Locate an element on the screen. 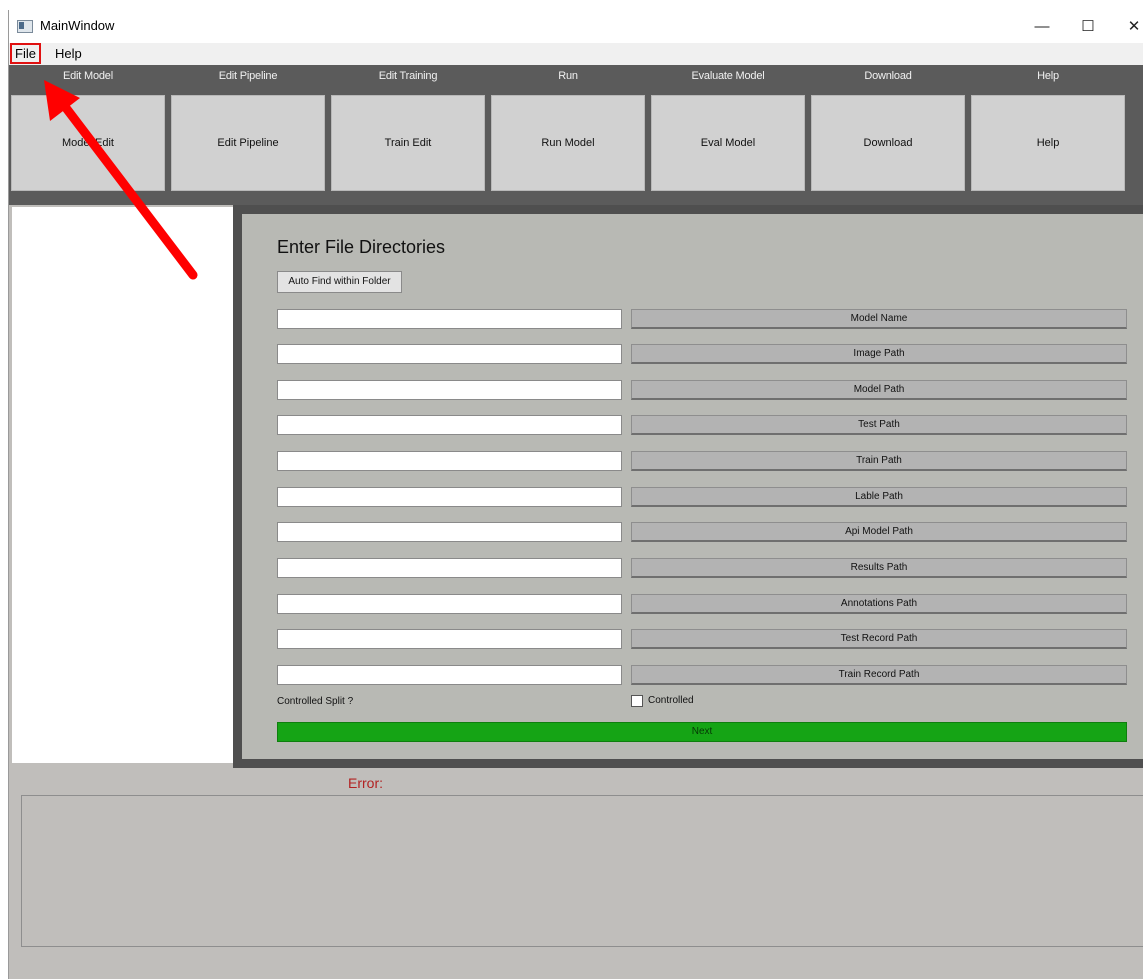  annotations-path-button: Annotations Path is located at coordinates (879, 604).